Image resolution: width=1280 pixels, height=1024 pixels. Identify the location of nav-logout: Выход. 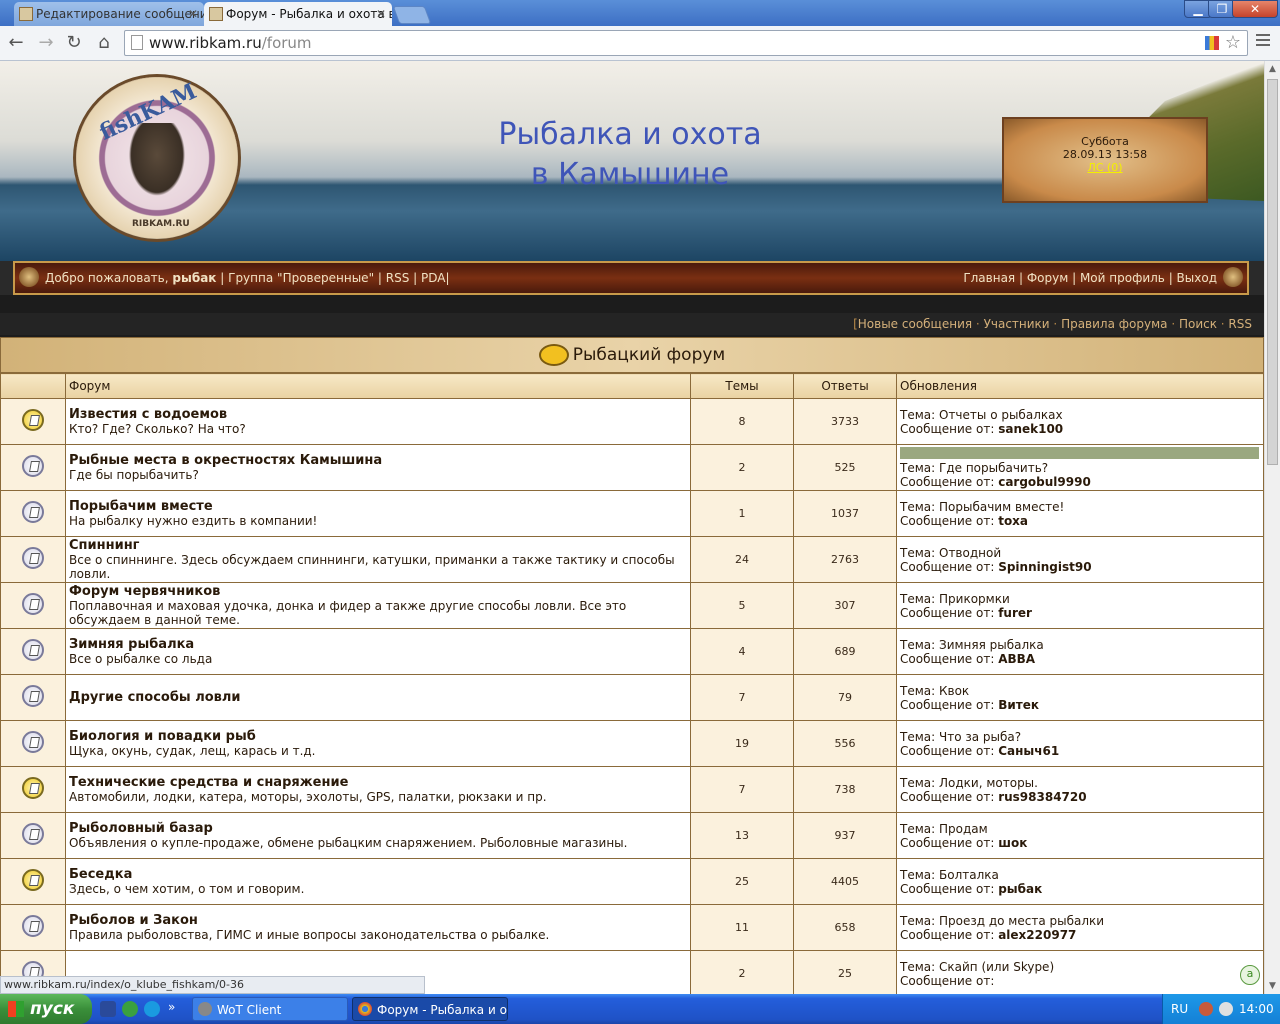
(1197, 278).